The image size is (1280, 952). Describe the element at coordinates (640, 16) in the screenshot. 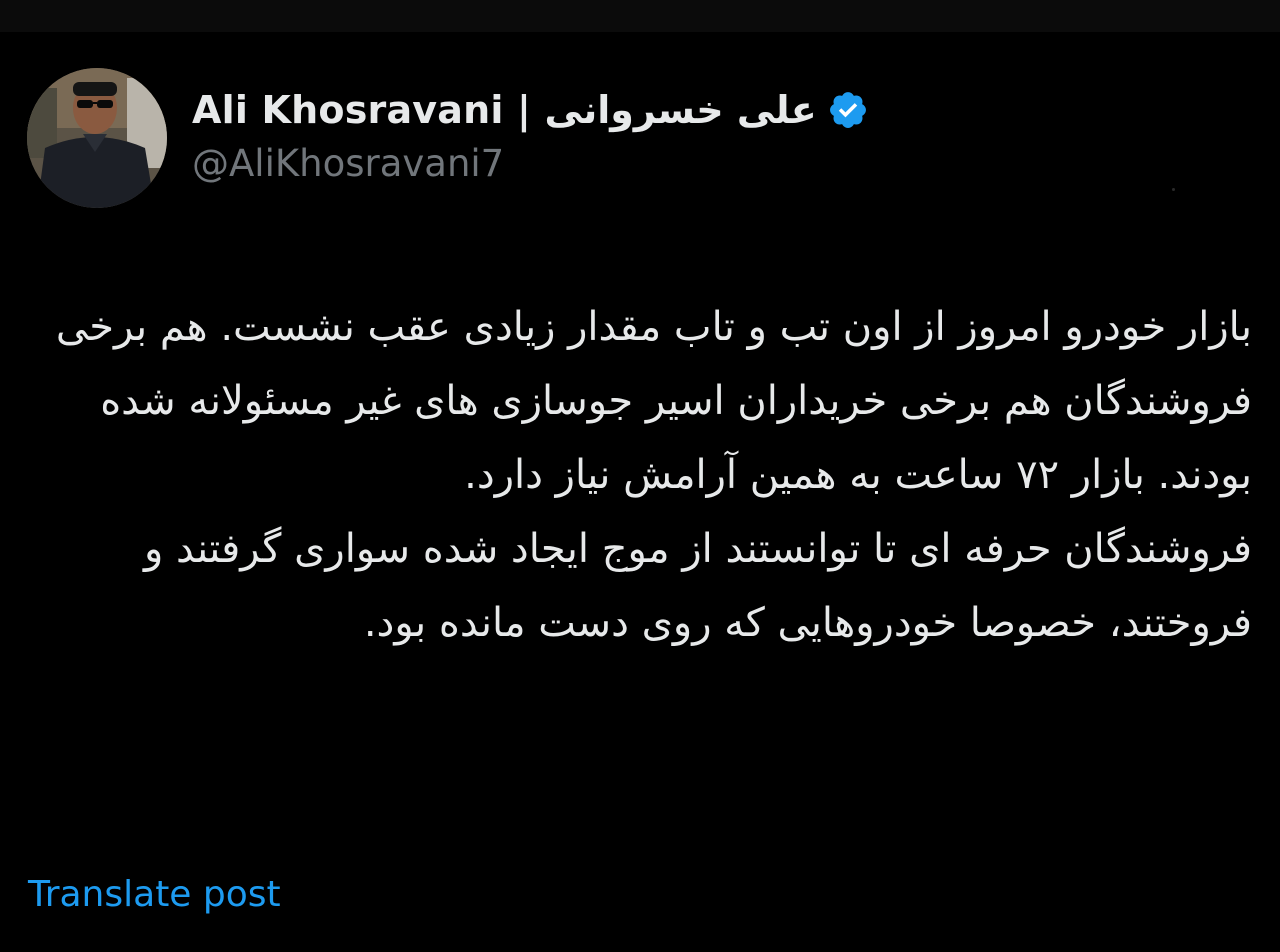

I see `top-bar` at that location.